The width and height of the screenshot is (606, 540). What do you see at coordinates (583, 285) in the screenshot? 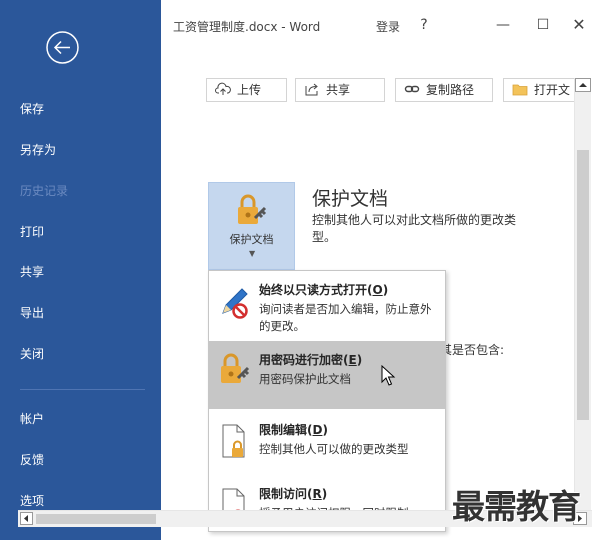
I see `vertical-scroll-thumb` at bounding box center [583, 285].